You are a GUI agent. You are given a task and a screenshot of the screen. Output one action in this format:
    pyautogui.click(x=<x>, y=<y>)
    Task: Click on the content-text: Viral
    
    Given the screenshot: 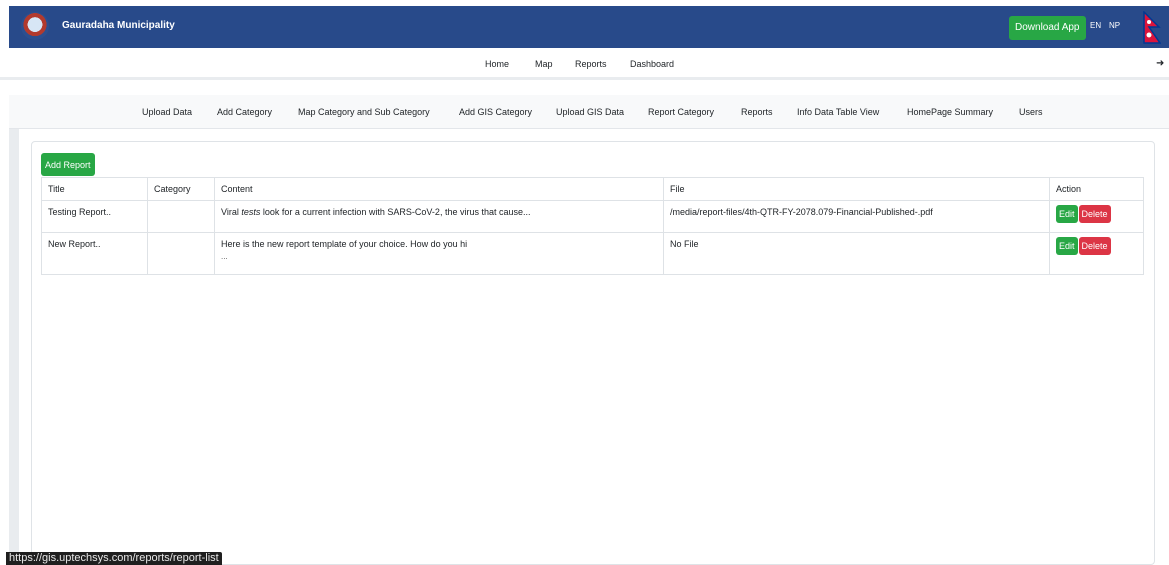 What is the action you would take?
    pyautogui.click(x=231, y=212)
    